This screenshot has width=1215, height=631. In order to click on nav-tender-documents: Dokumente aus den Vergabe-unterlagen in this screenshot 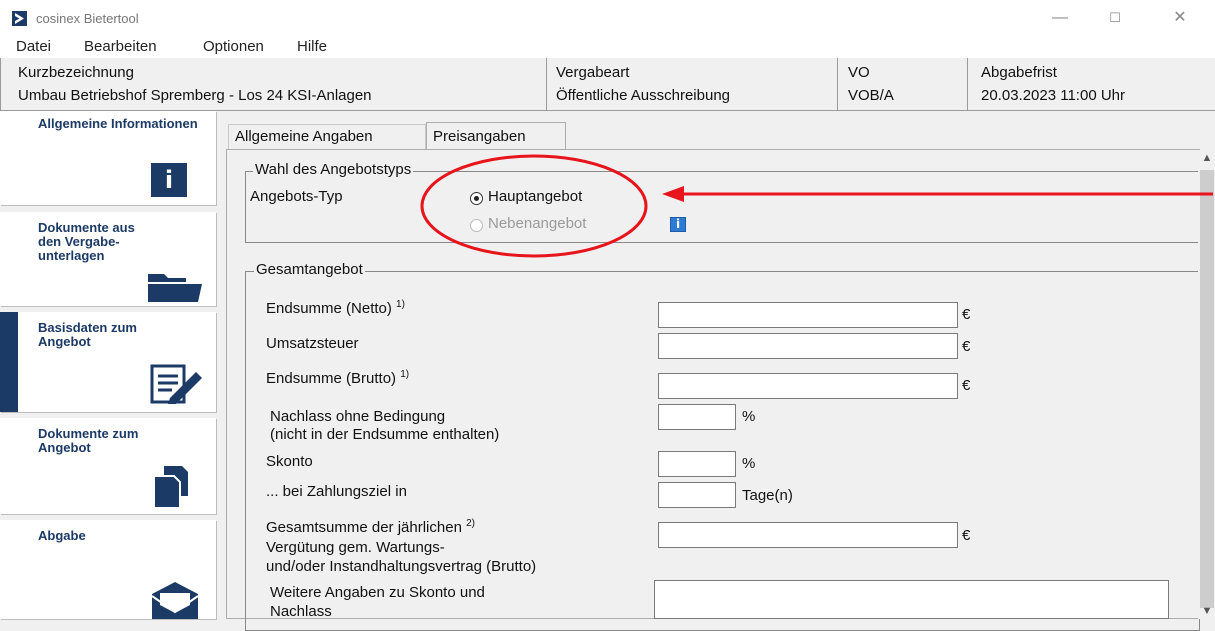, I will do `click(108, 259)`.